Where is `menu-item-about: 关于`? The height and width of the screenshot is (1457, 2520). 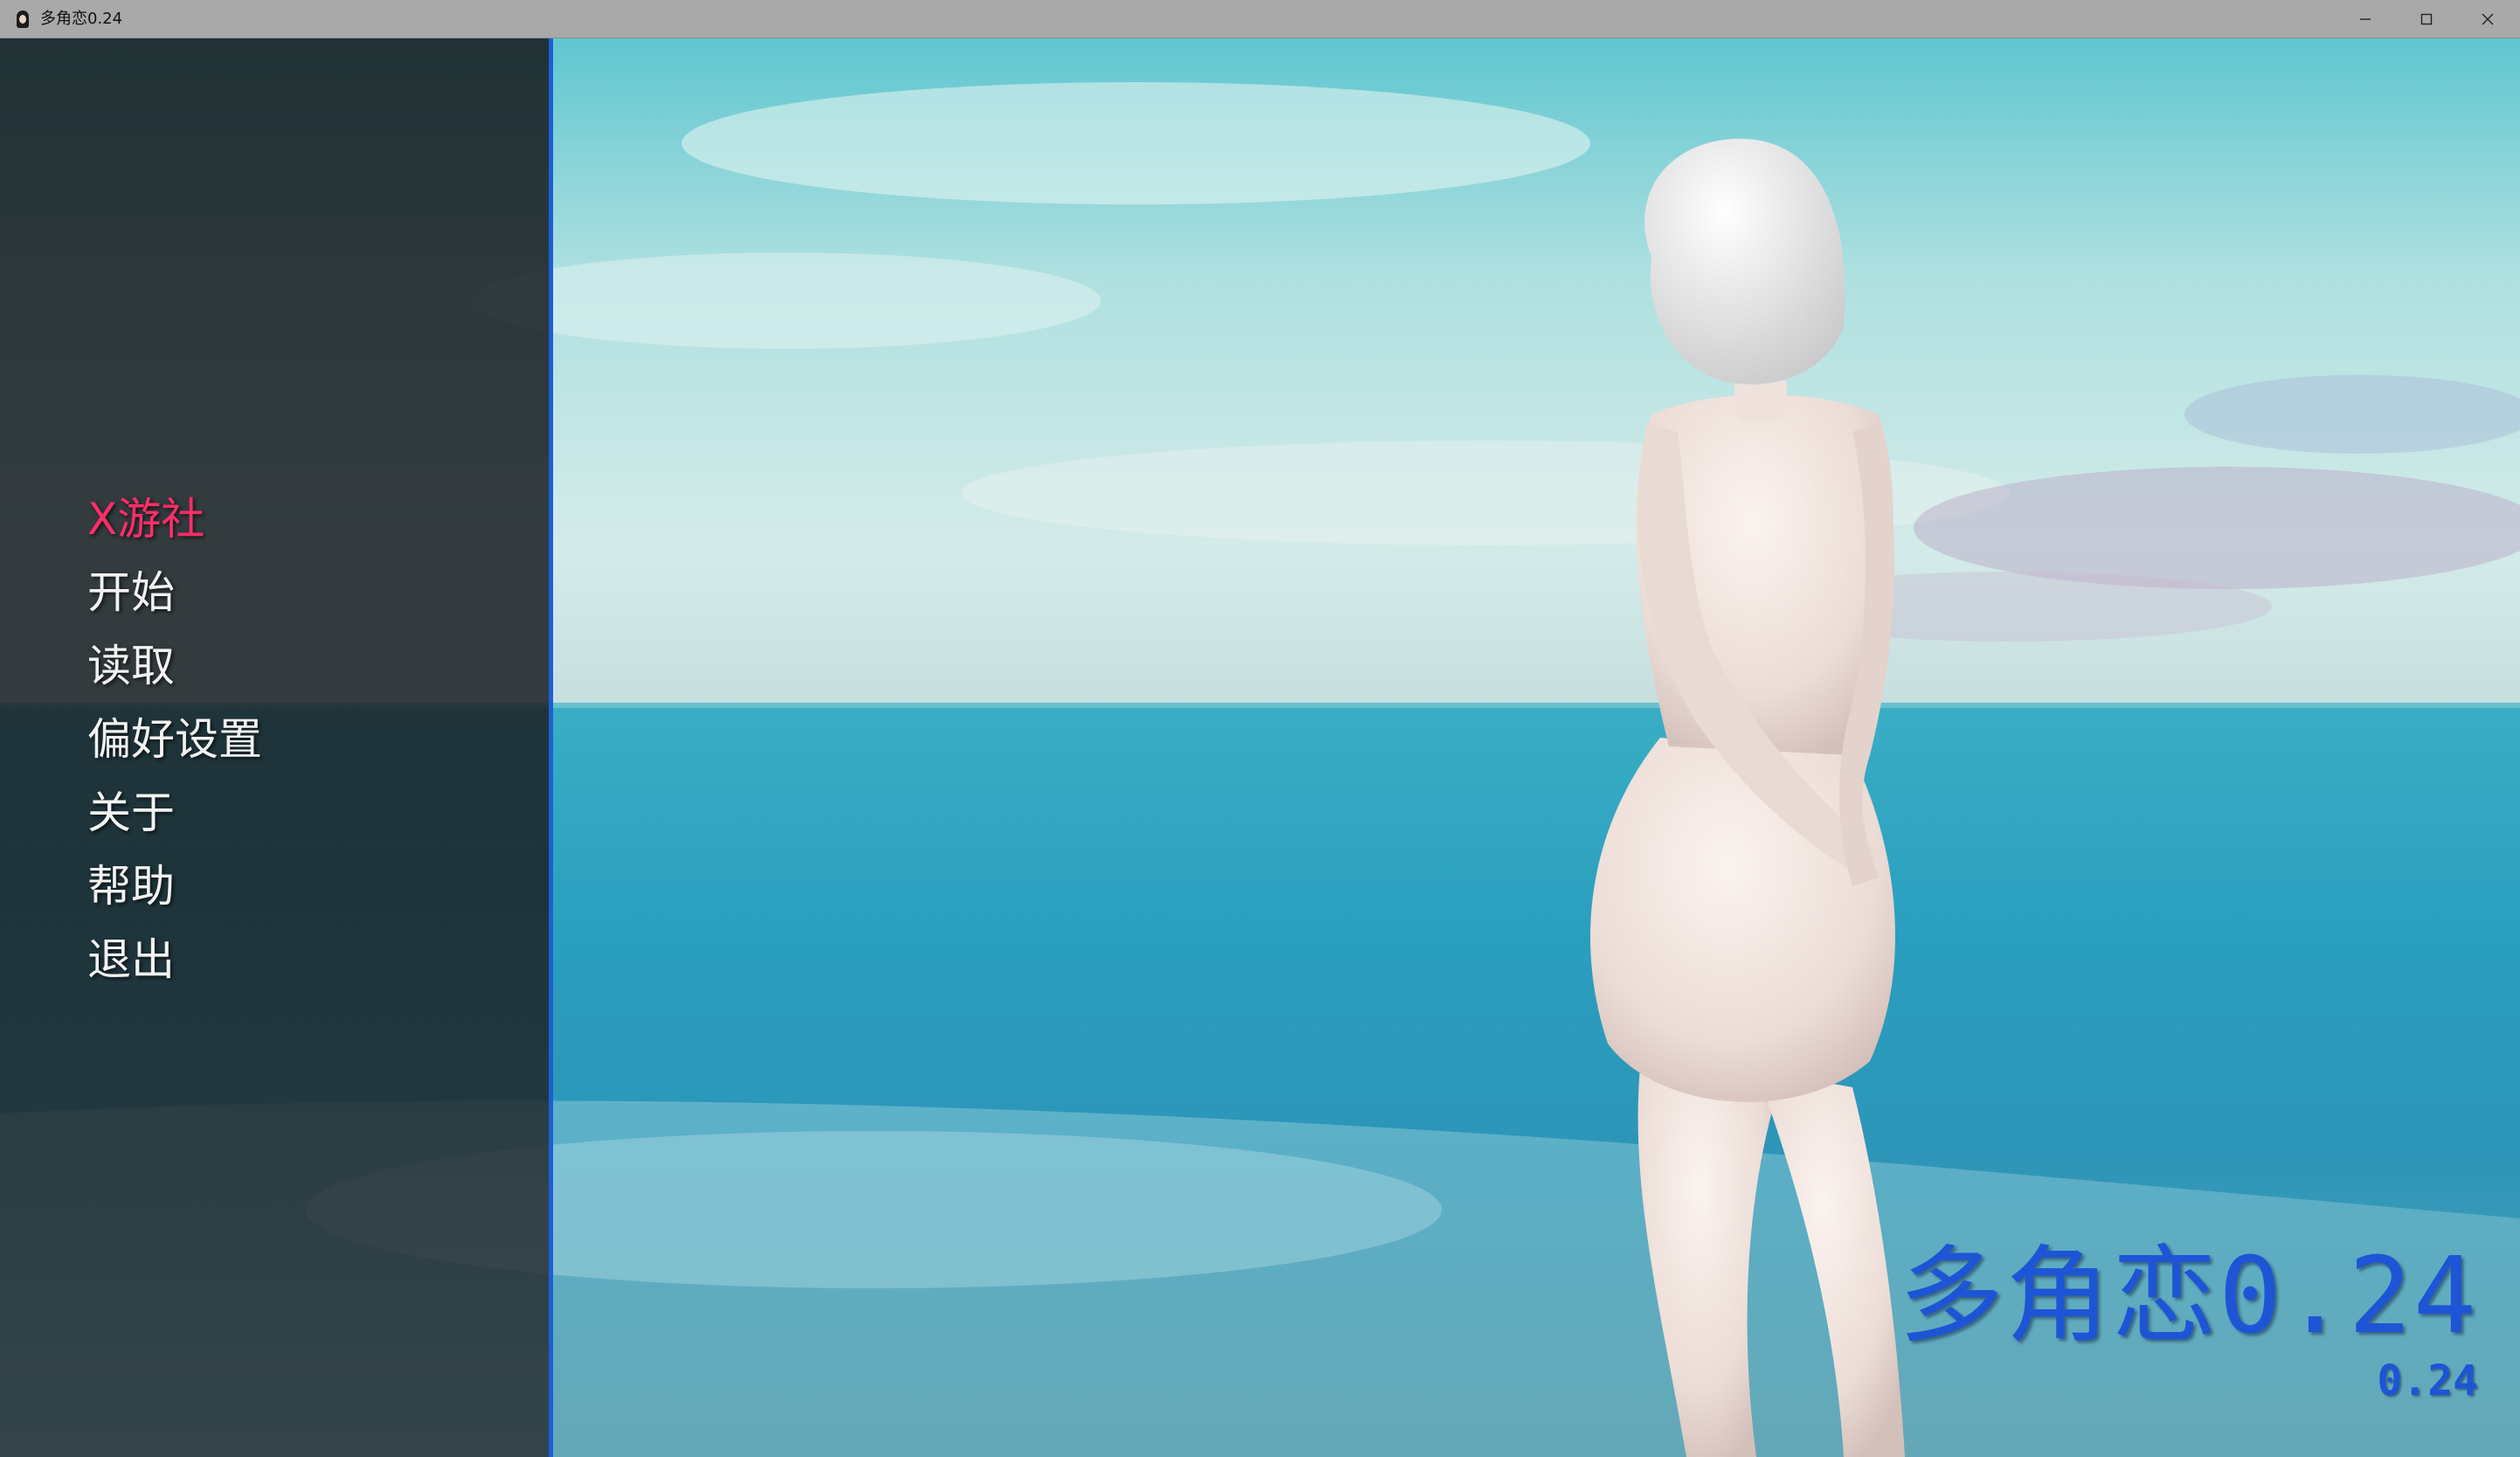
menu-item-about: 关于 is located at coordinates (174, 813).